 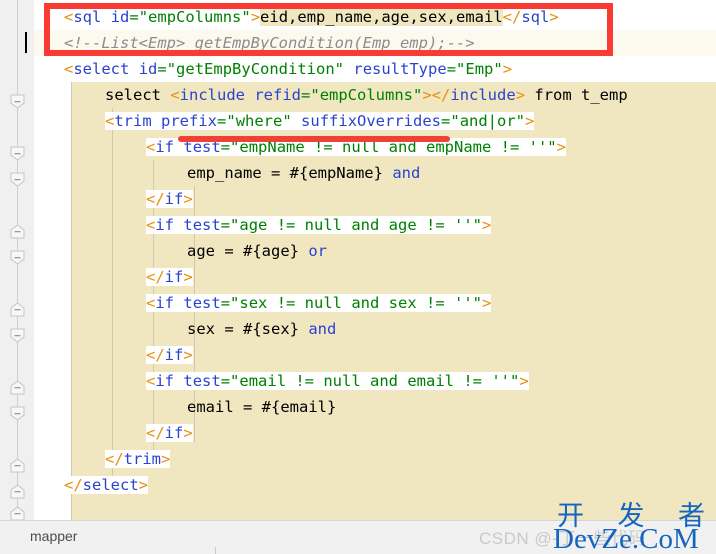 I want to click on code-token: refid, so click(x=278, y=95).